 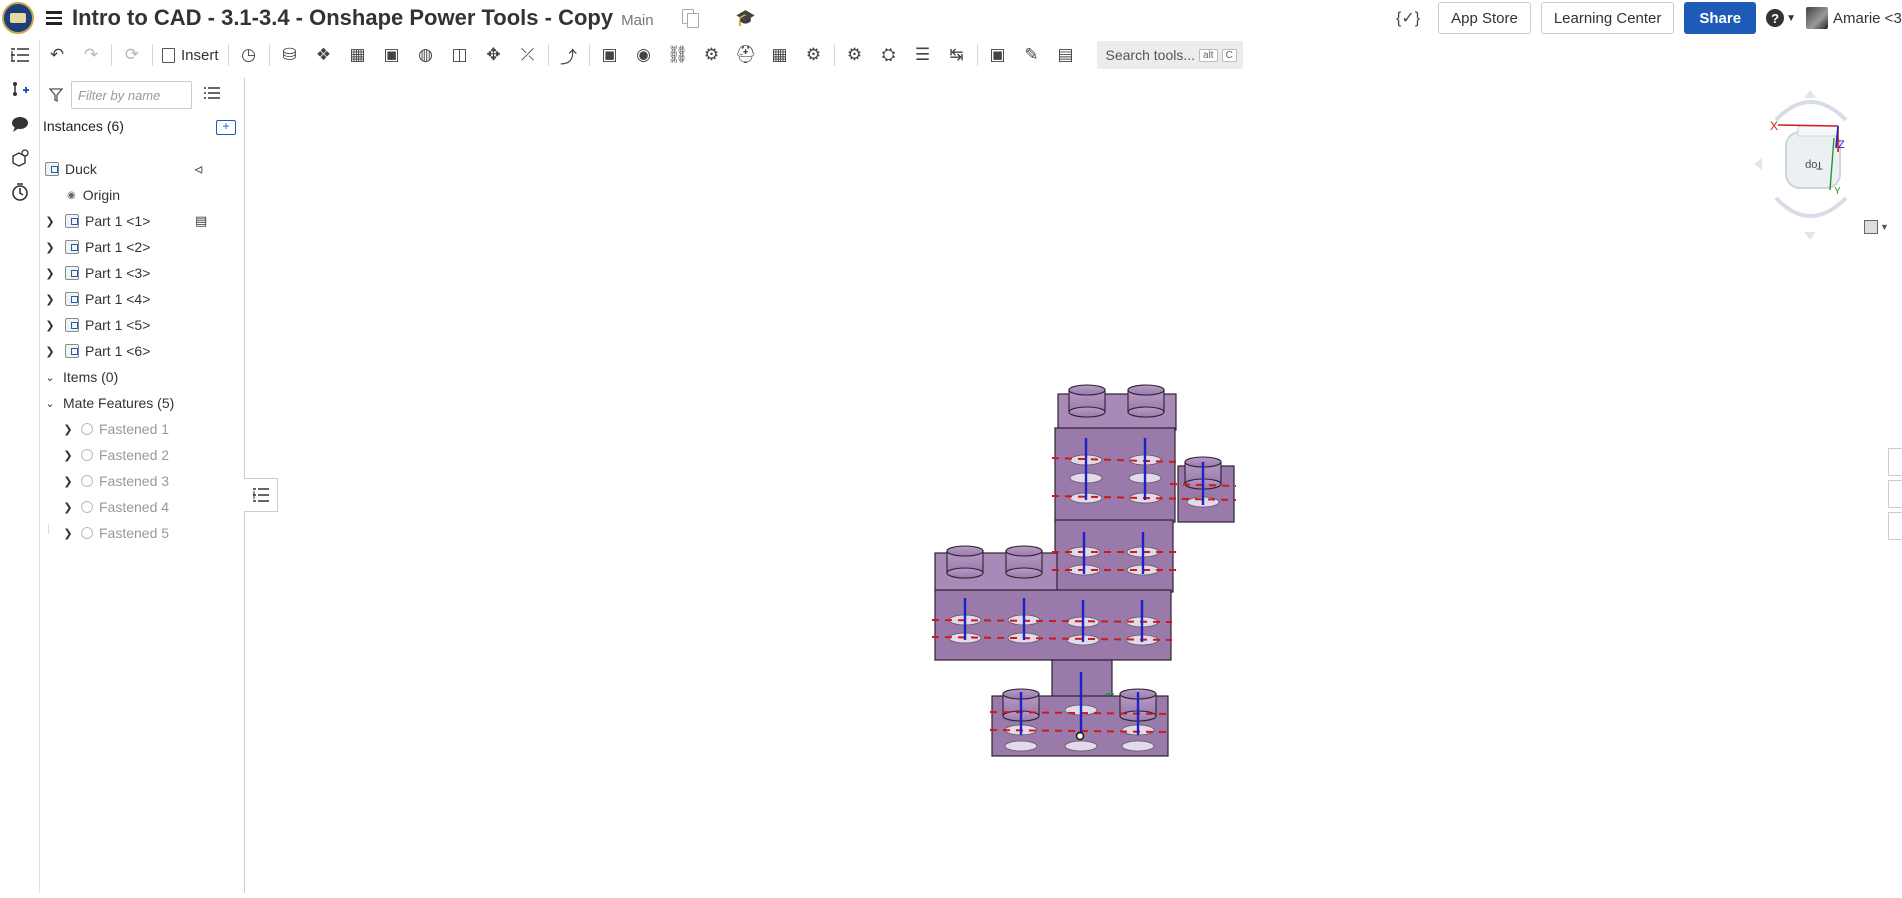 What do you see at coordinates (998, 55) in the screenshot?
I see `section-view-icon: ▣` at bounding box center [998, 55].